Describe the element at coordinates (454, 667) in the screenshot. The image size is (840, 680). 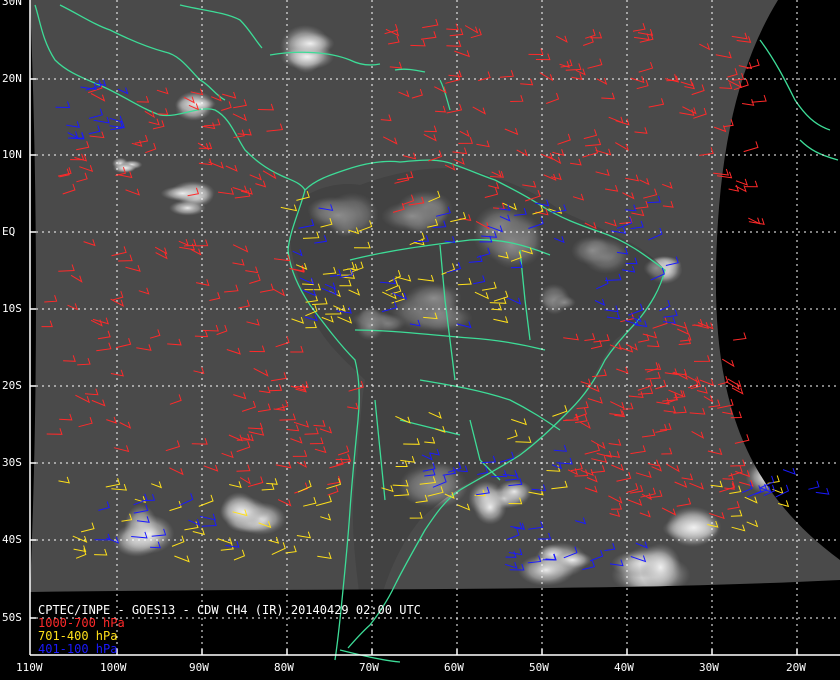
I see `lon-label-60w: 60W` at that location.